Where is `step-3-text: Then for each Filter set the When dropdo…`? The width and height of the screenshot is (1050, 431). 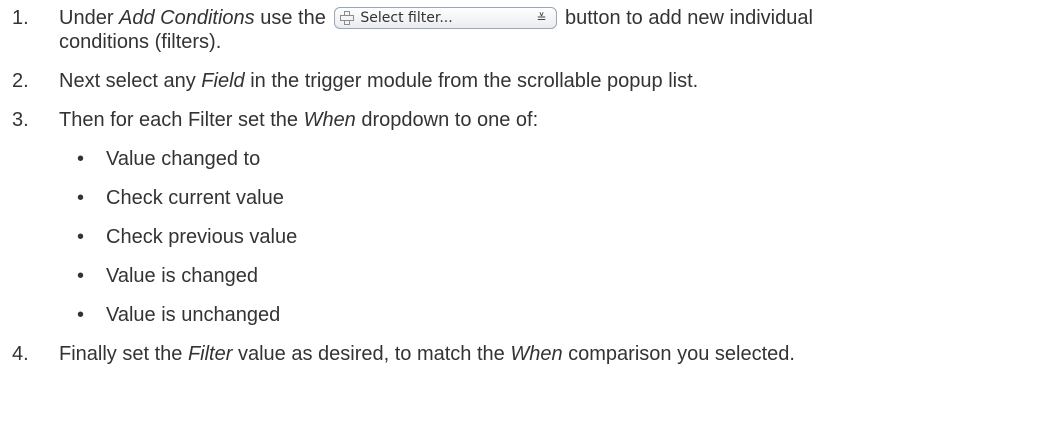 step-3-text: Then for each Filter set the When dropdo… is located at coordinates (299, 120).